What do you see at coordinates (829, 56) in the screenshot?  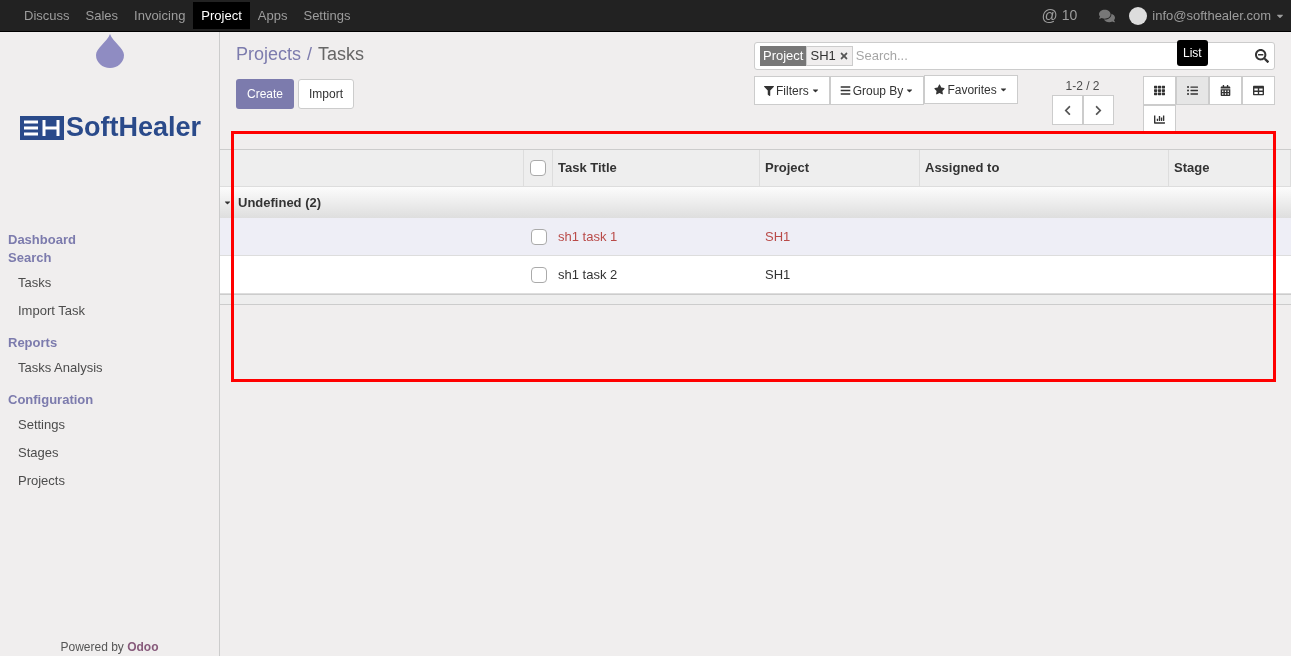 I see `facet-value: SH1` at bounding box center [829, 56].